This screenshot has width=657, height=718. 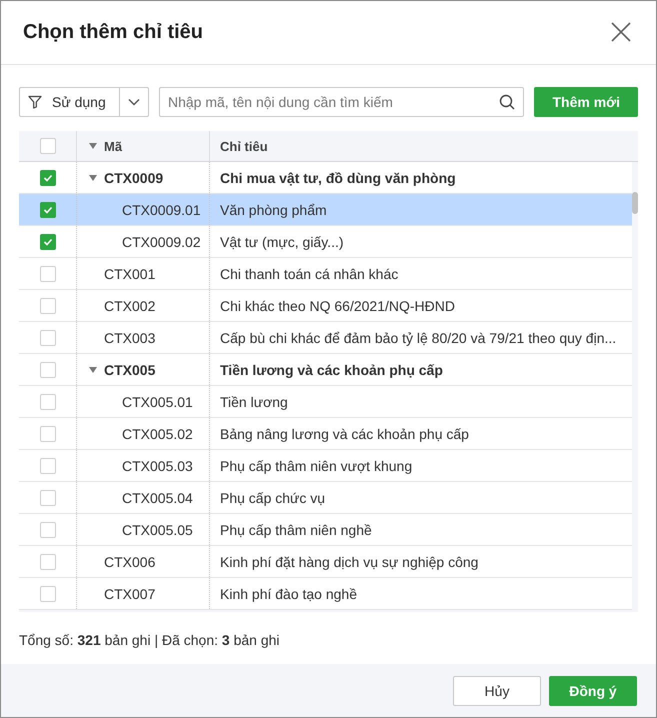 I want to click on table-cell: Vật tư (mực, giấy...), so click(x=282, y=242).